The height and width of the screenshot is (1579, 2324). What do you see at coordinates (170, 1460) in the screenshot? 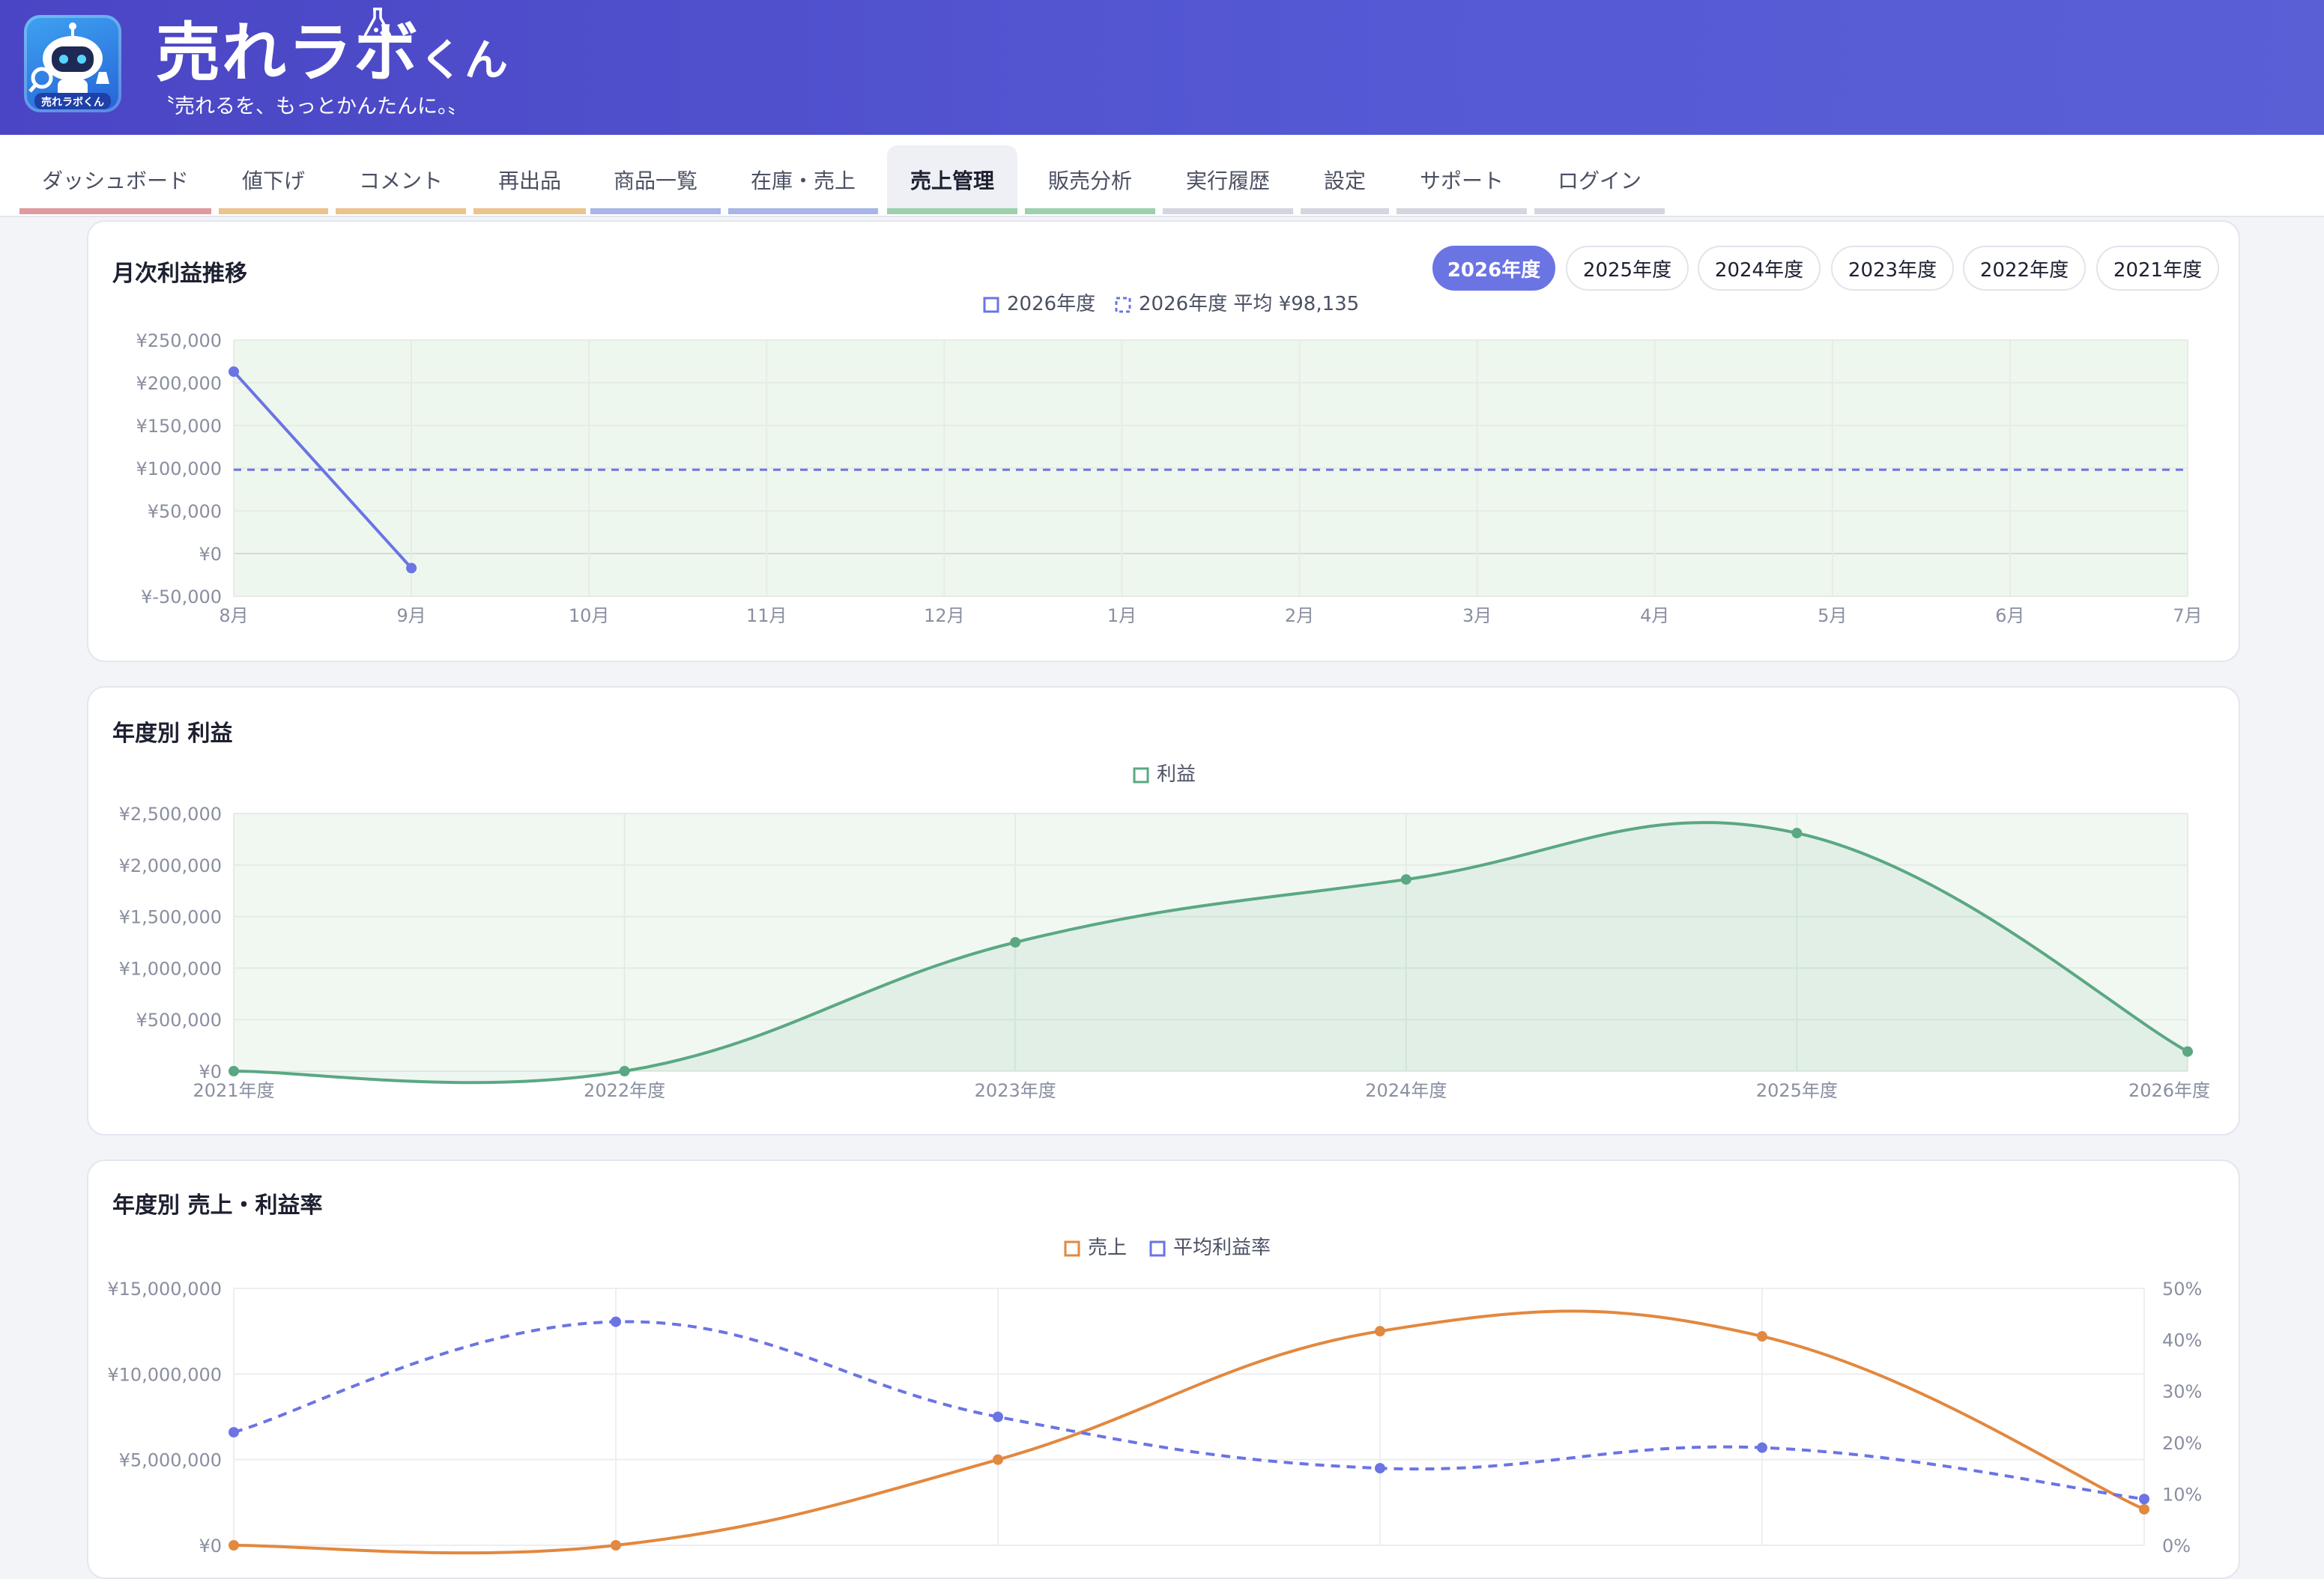
I see `y-tick-label-left: ¥5,000,000` at bounding box center [170, 1460].